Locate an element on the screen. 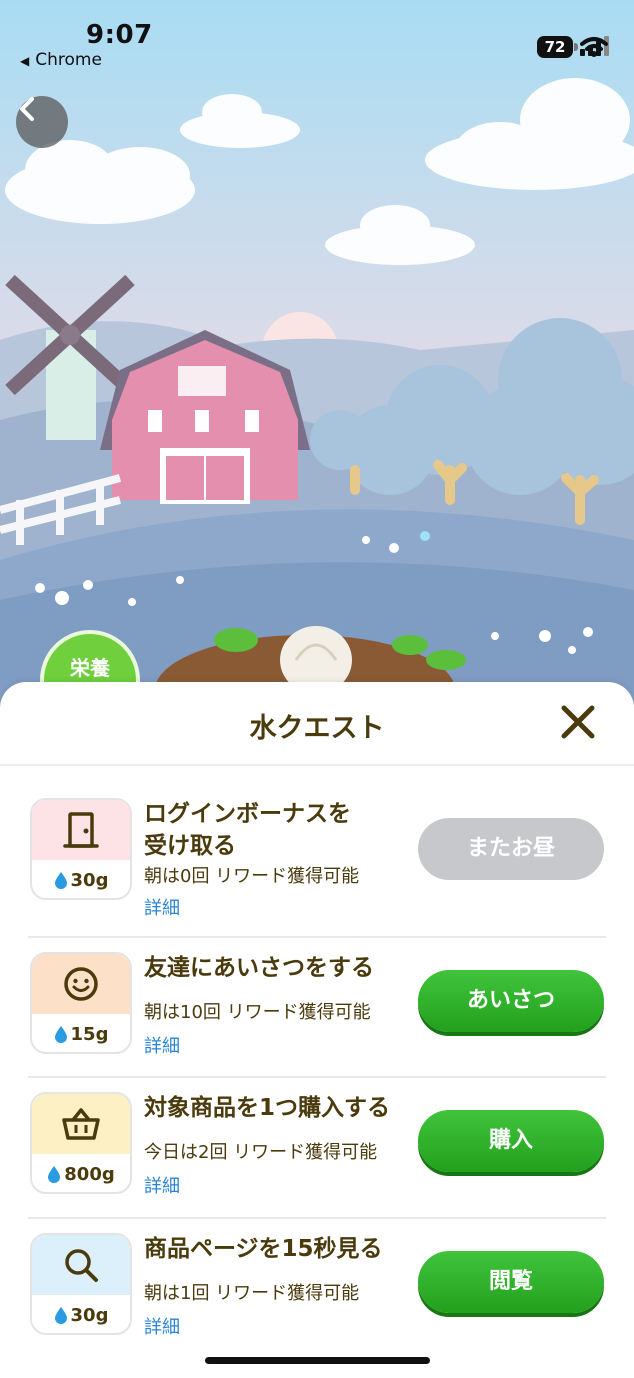 Image resolution: width=634 pixels, height=1378 pixels. quest-remaining: 朝は0回 リワード獲得可能 is located at coordinates (252, 876).